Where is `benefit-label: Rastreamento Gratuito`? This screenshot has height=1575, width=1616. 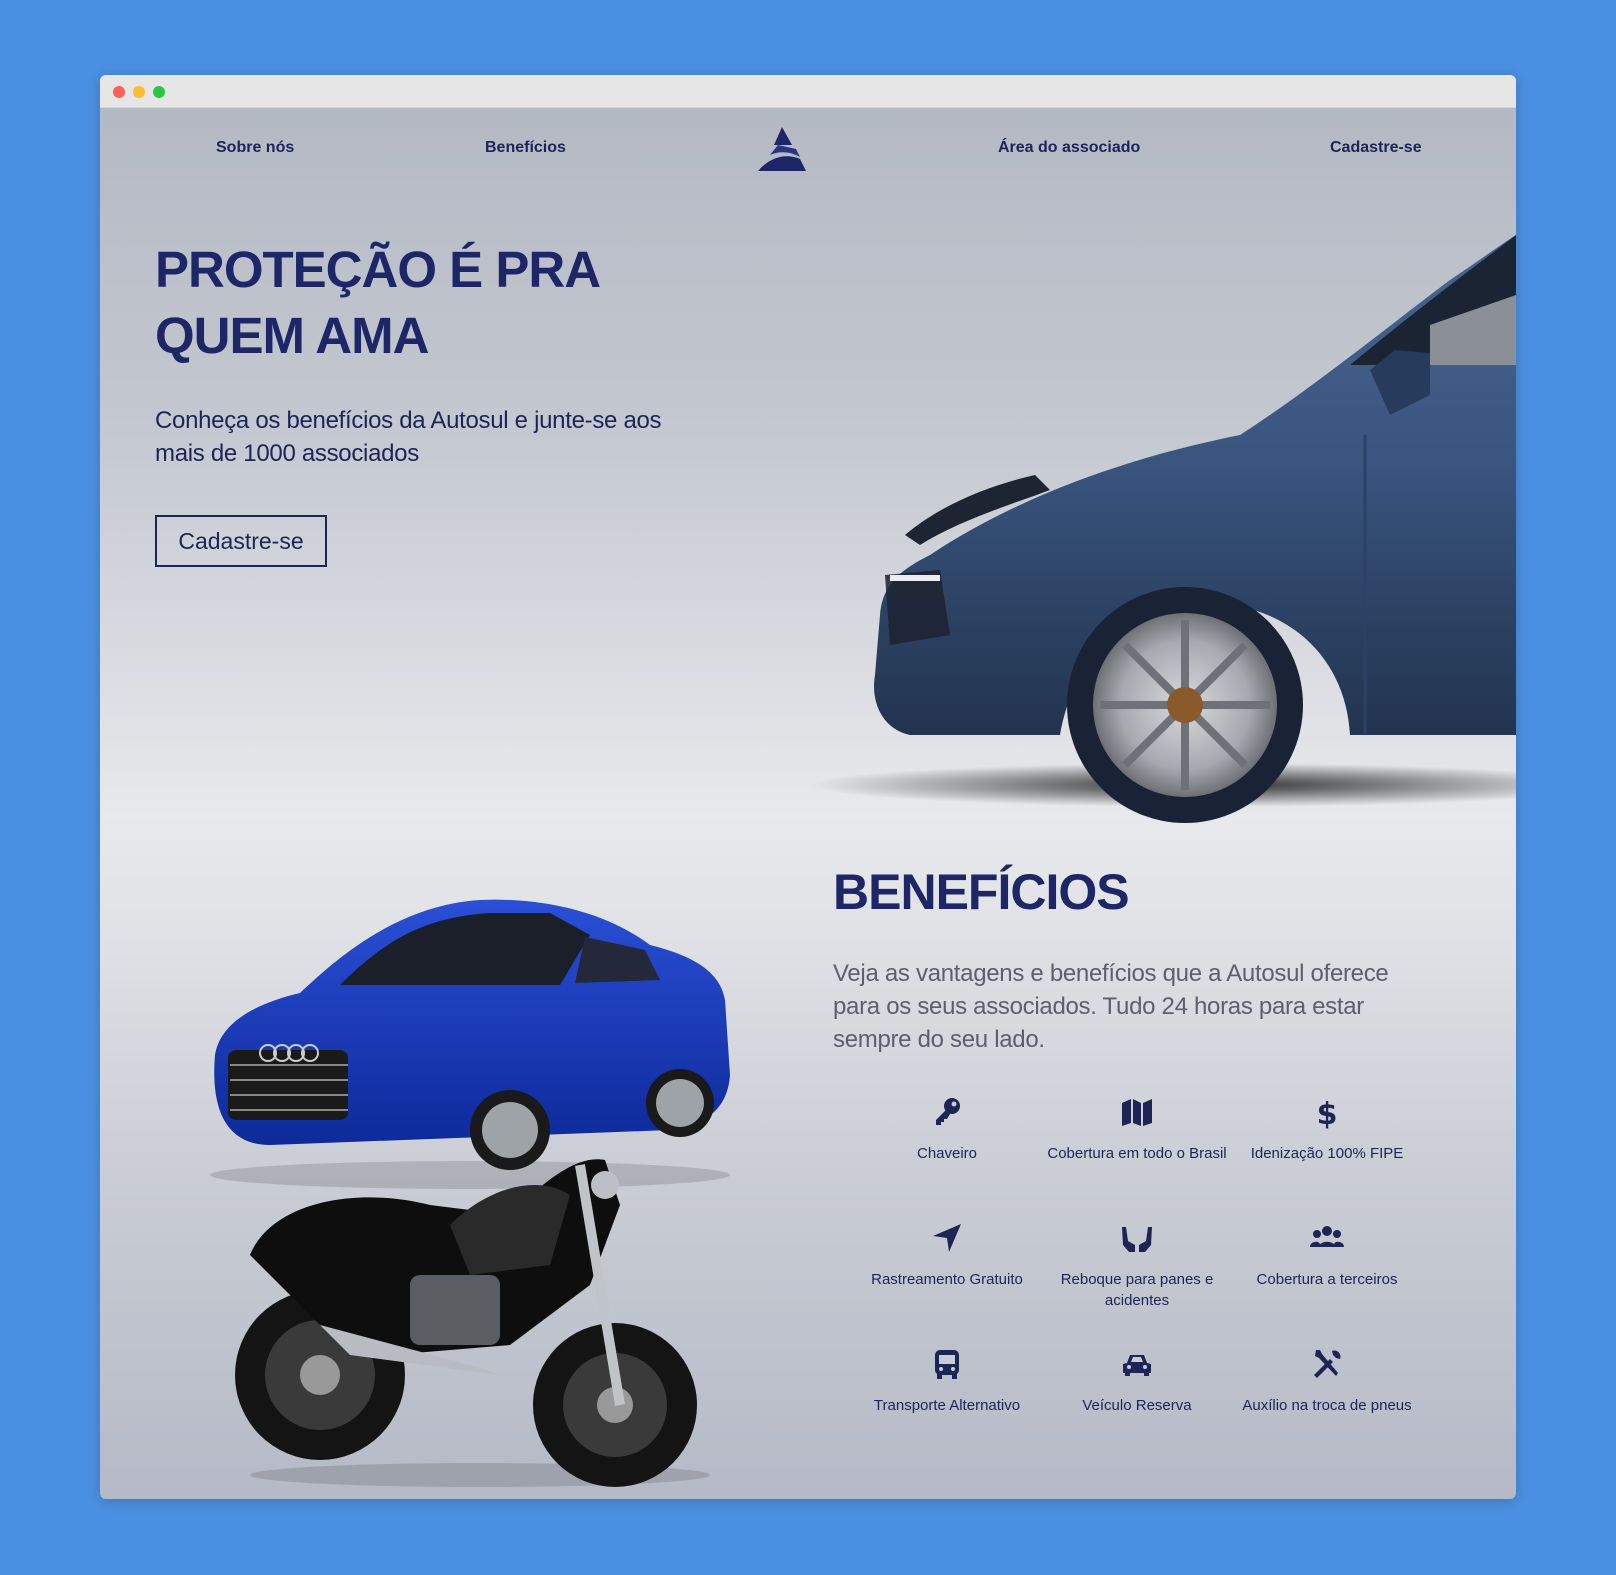
benefit-label: Rastreamento Gratuito is located at coordinates (947, 1279).